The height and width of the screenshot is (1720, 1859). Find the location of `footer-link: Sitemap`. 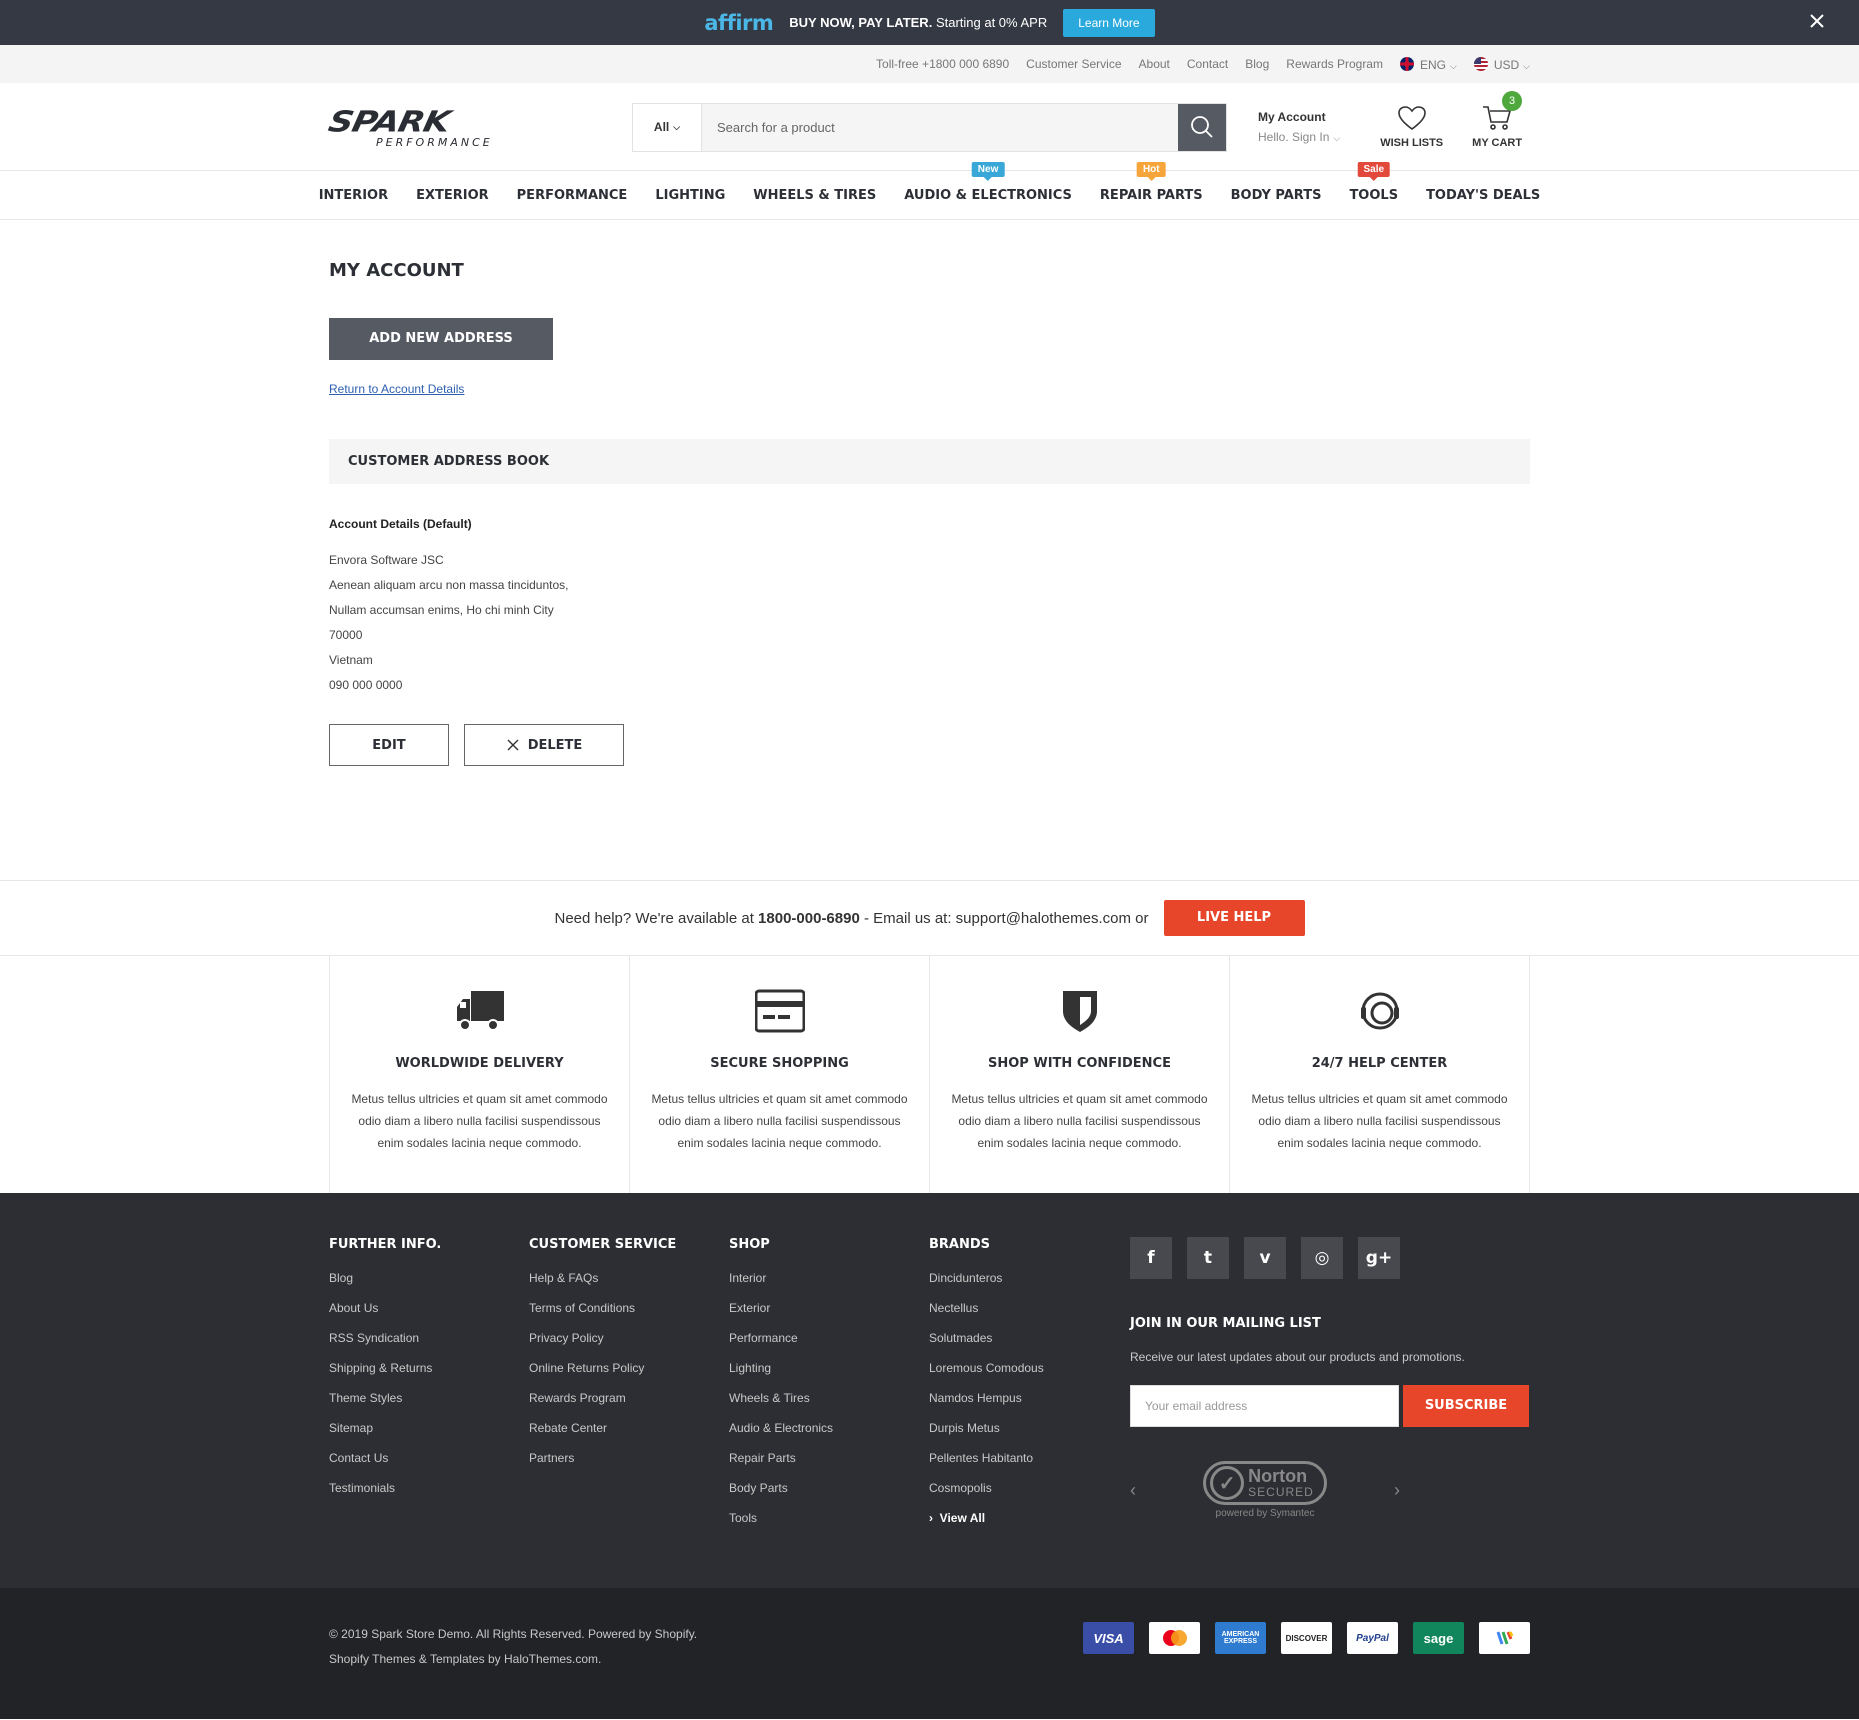

footer-link: Sitemap is located at coordinates (429, 1436).